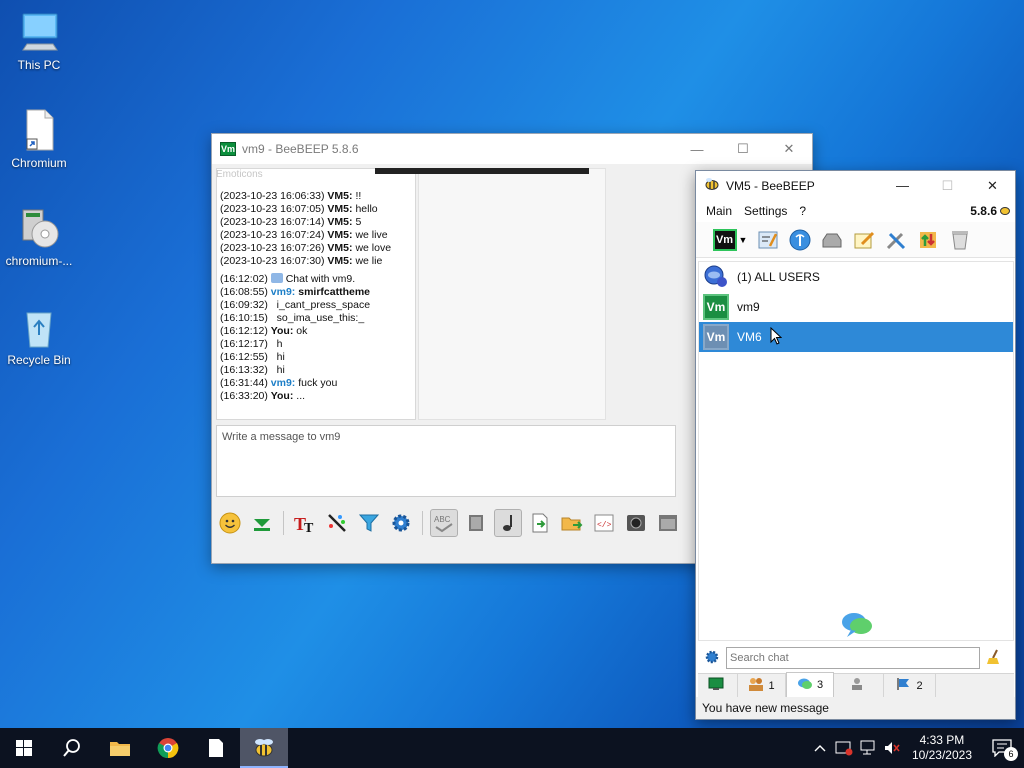 The image size is (1024, 768). I want to click on this-pc-icon, so click(39, 32).